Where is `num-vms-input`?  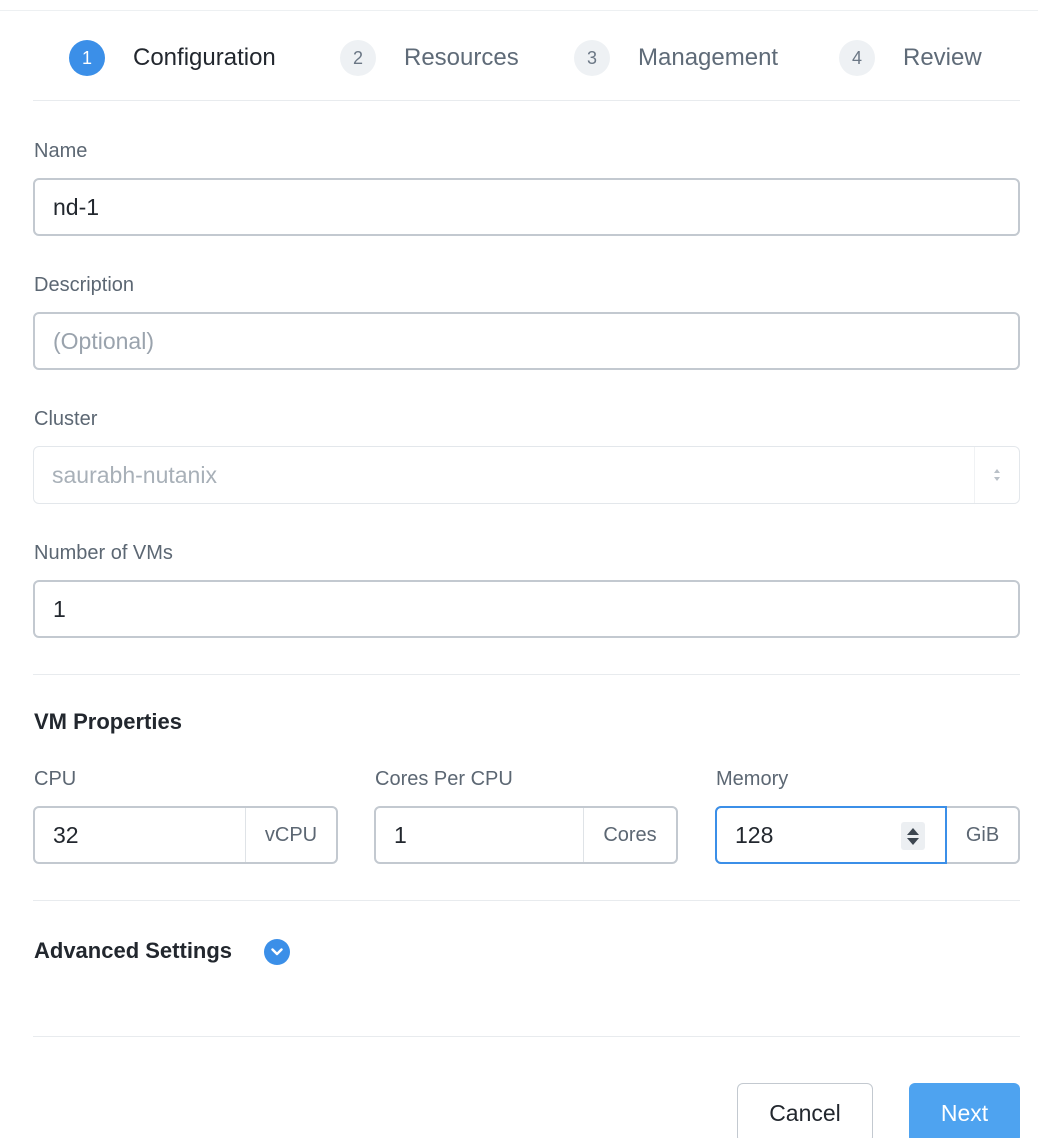 num-vms-input is located at coordinates (526, 609).